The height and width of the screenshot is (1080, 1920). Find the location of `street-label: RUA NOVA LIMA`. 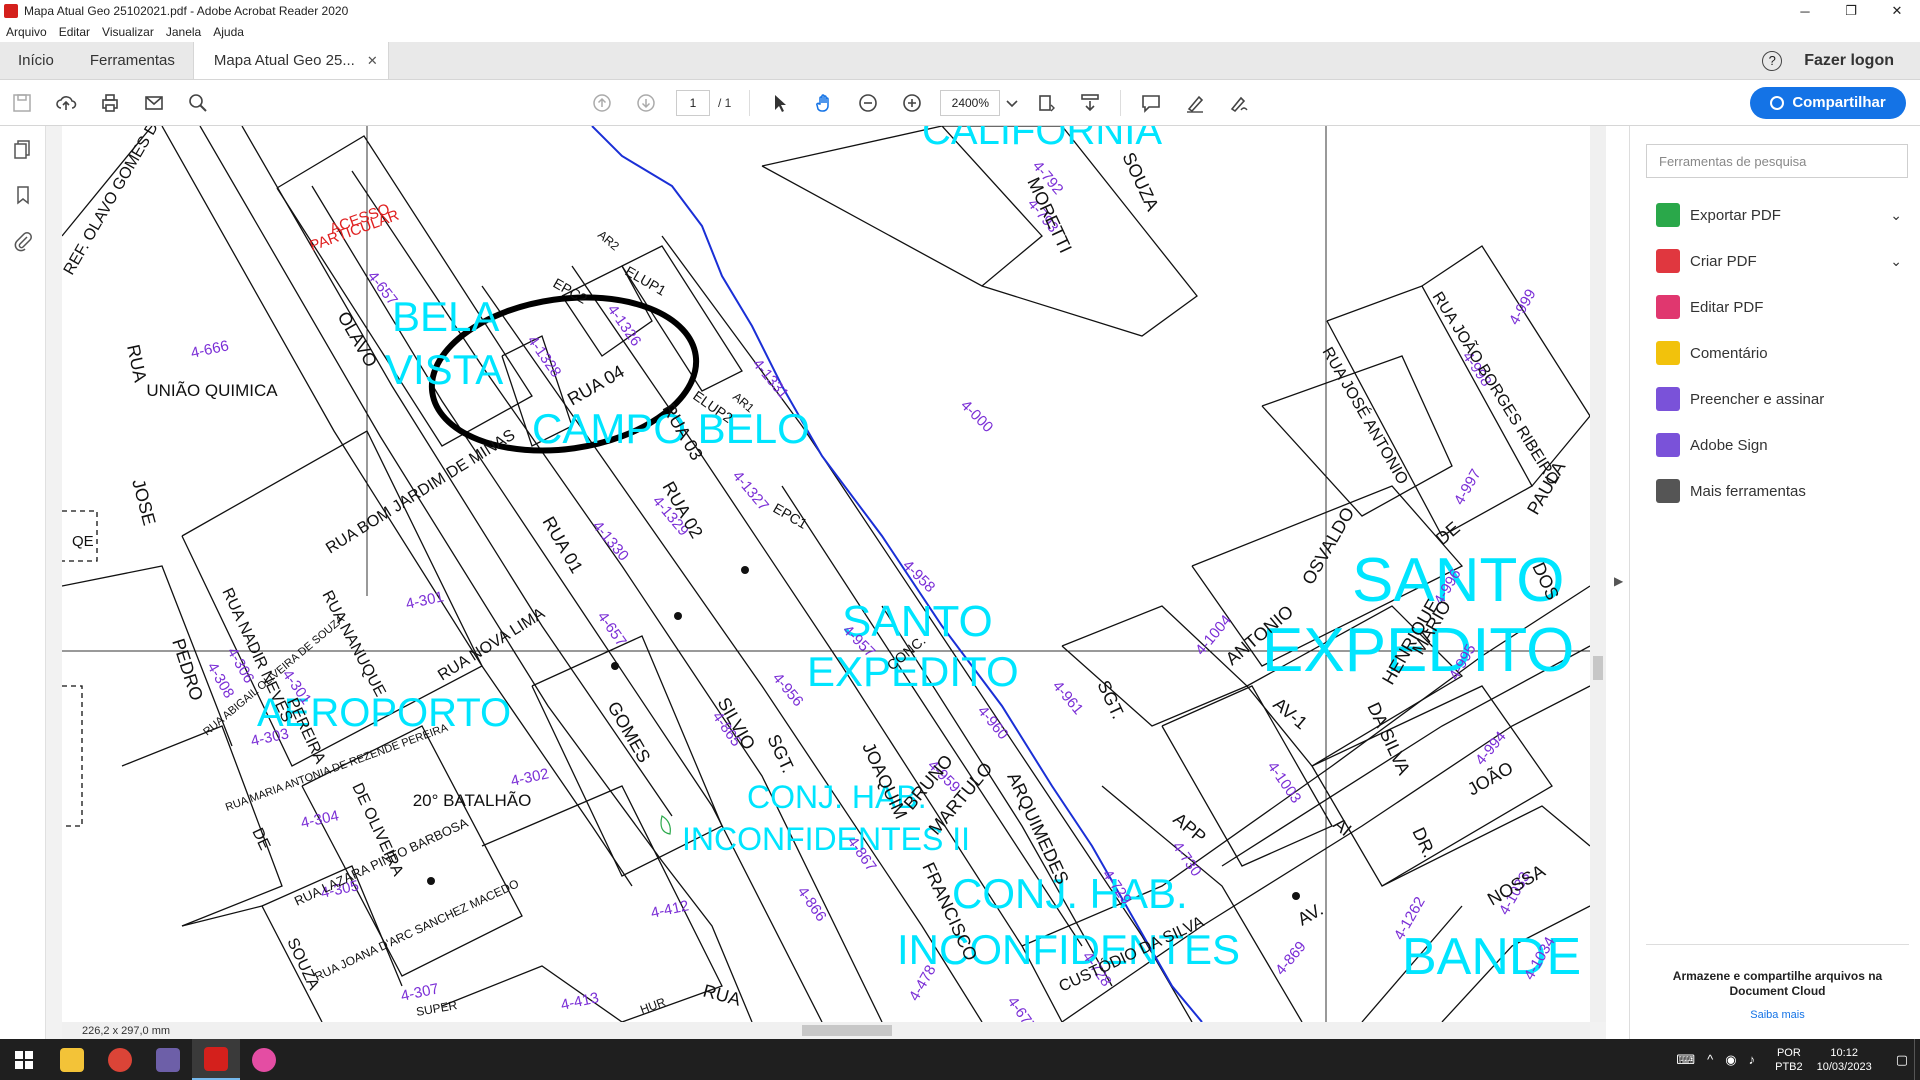

street-label: RUA NOVA LIMA is located at coordinates (491, 644).